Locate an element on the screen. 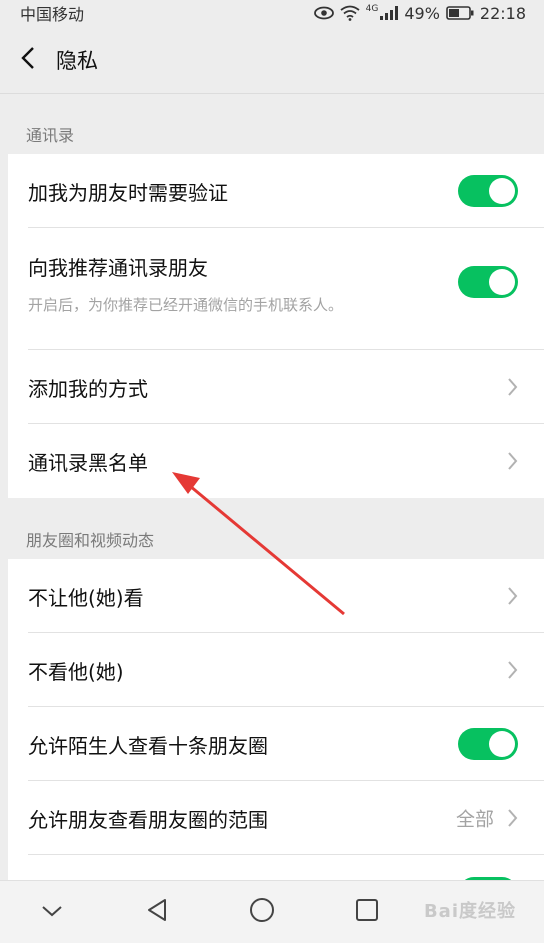 The image size is (544, 943). recommend-toggle is located at coordinates (488, 282).